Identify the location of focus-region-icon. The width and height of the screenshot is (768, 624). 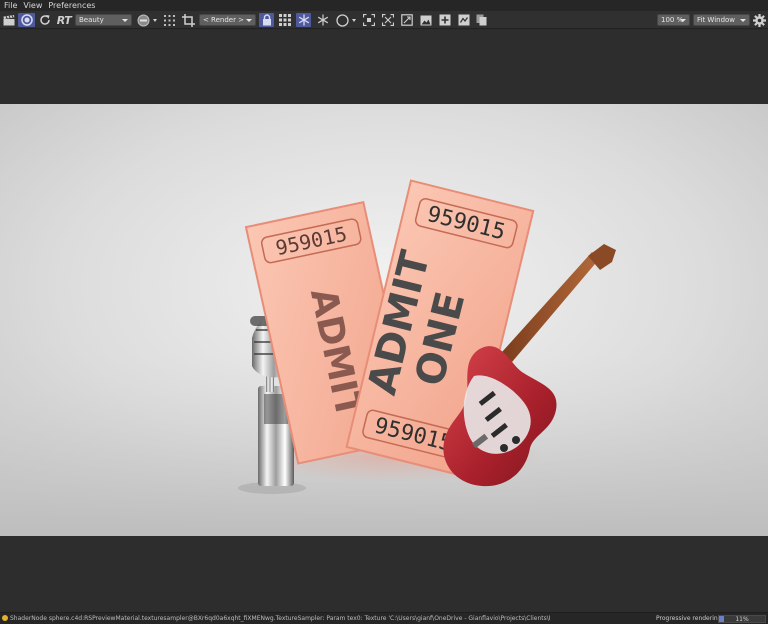
(368, 20).